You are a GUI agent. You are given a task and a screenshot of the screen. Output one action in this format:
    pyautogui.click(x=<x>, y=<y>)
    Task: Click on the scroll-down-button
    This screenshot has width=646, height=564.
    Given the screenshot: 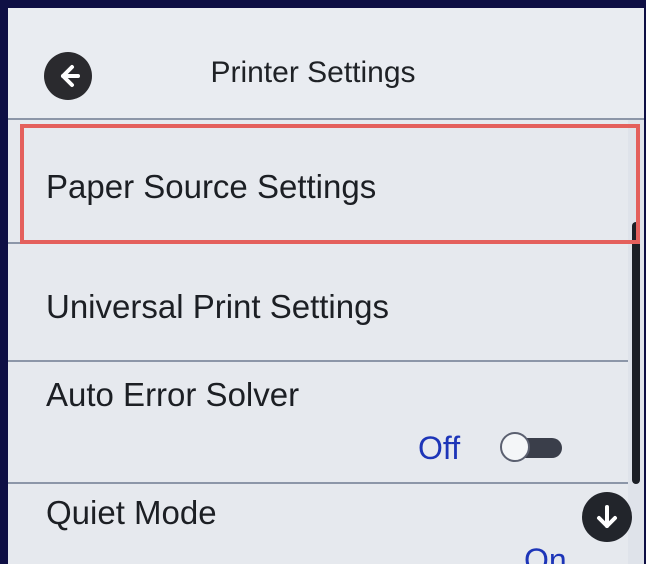 What is the action you would take?
    pyautogui.click(x=607, y=517)
    